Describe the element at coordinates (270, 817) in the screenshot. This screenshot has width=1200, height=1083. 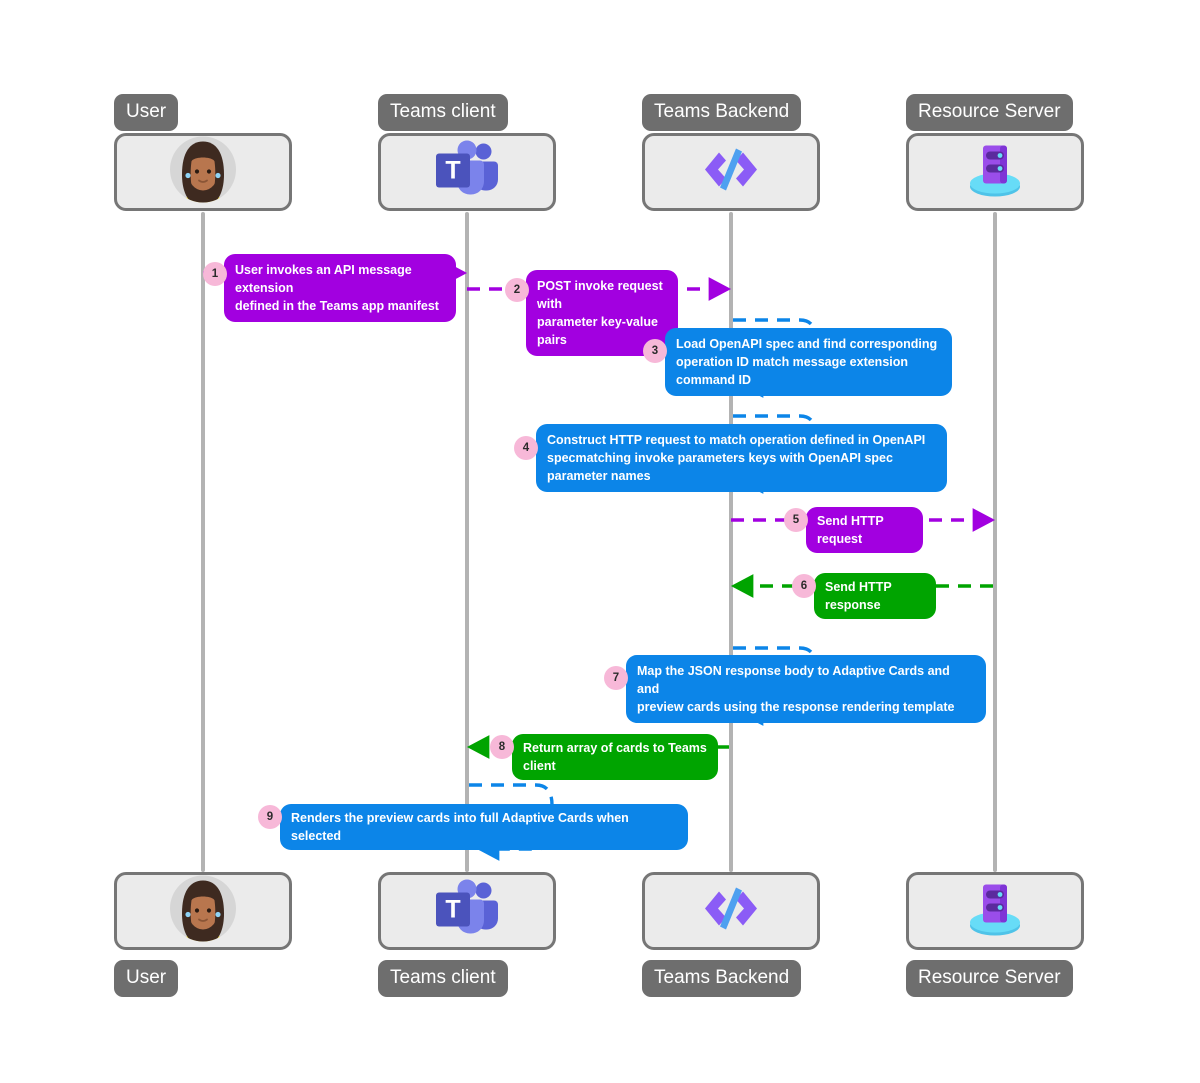
I see `step-badge-9: 9` at that location.